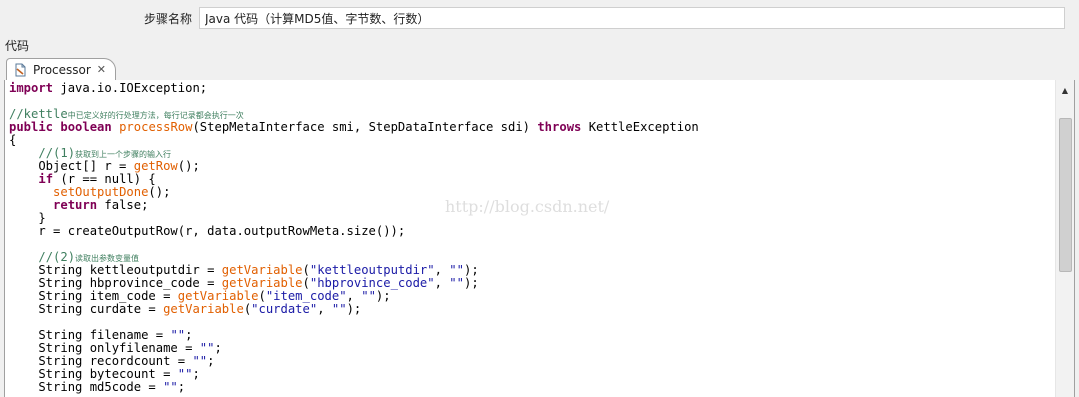 Image resolution: width=1079 pixels, height=397 pixels. Describe the element at coordinates (1065, 91) in the screenshot. I see `scroll-up-icon: ▲` at that location.